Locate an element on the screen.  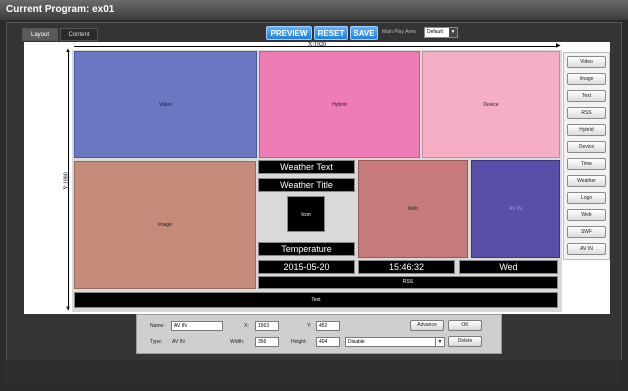
region-image: Image is located at coordinates (165, 225).